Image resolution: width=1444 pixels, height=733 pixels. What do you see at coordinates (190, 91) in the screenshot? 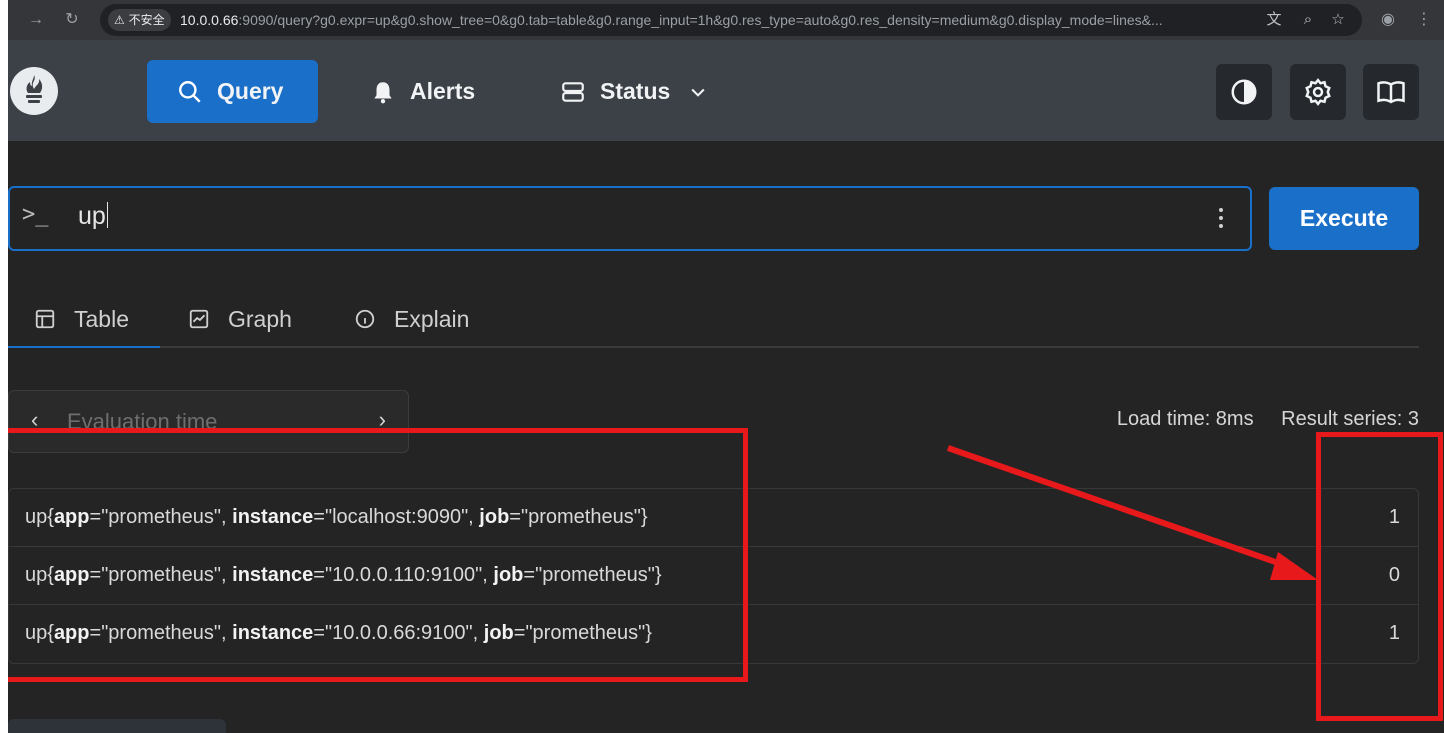
I see `search-icon` at bounding box center [190, 91].